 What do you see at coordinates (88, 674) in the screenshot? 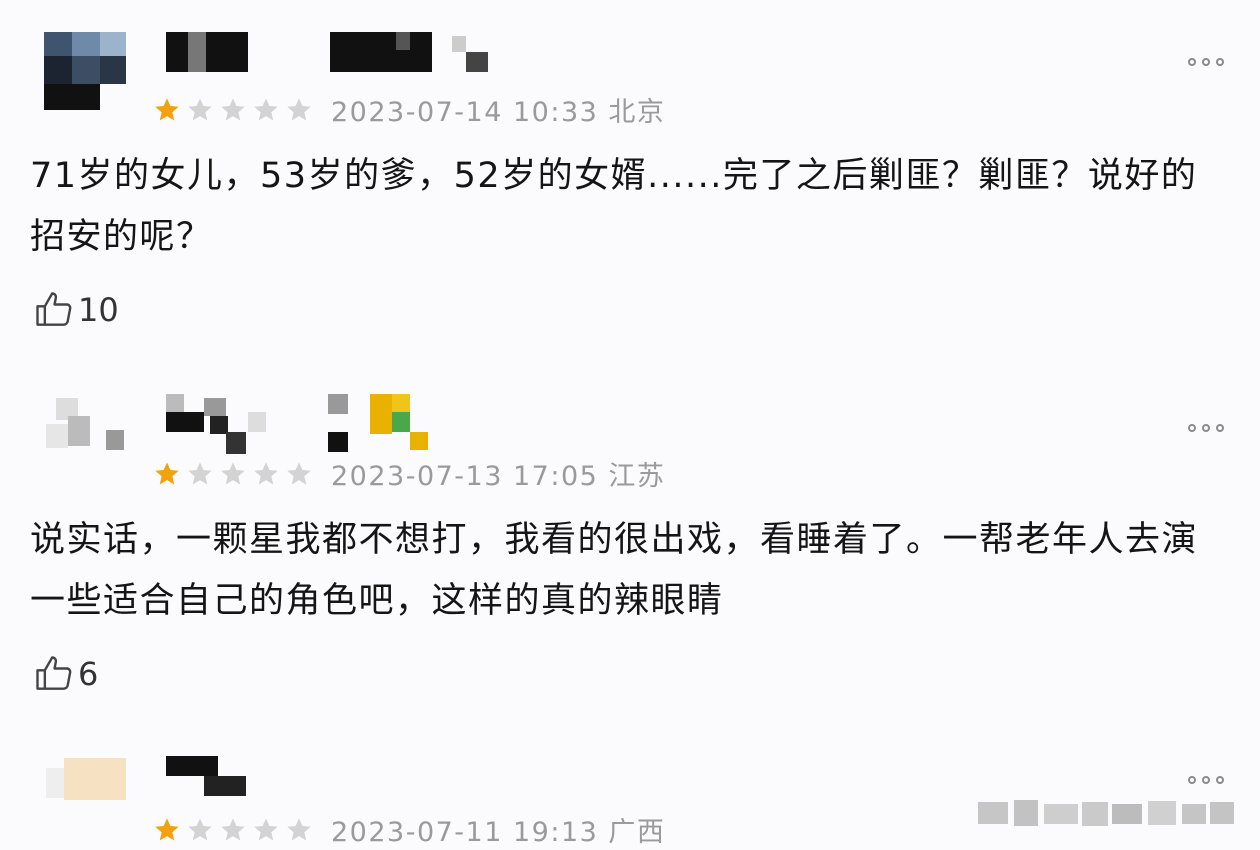
I see `like-count: 6` at bounding box center [88, 674].